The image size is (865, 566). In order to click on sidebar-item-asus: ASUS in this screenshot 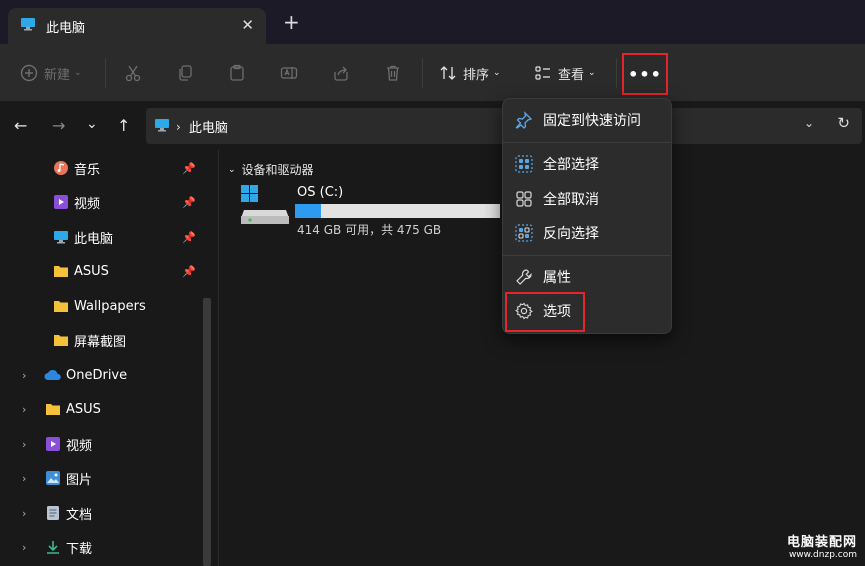, I will do `click(80, 271)`.